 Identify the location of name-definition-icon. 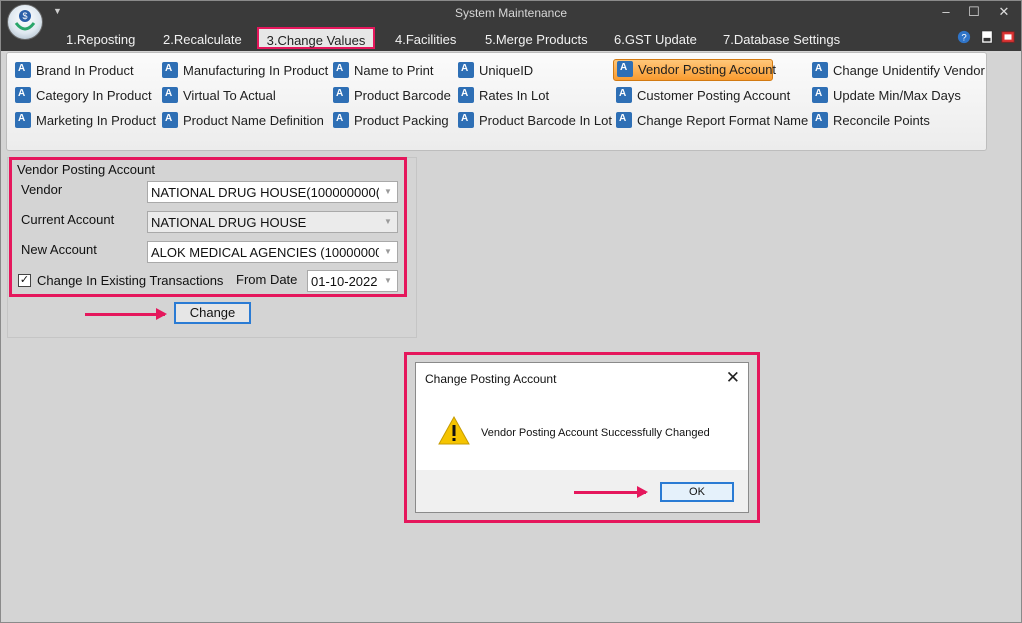
(170, 120).